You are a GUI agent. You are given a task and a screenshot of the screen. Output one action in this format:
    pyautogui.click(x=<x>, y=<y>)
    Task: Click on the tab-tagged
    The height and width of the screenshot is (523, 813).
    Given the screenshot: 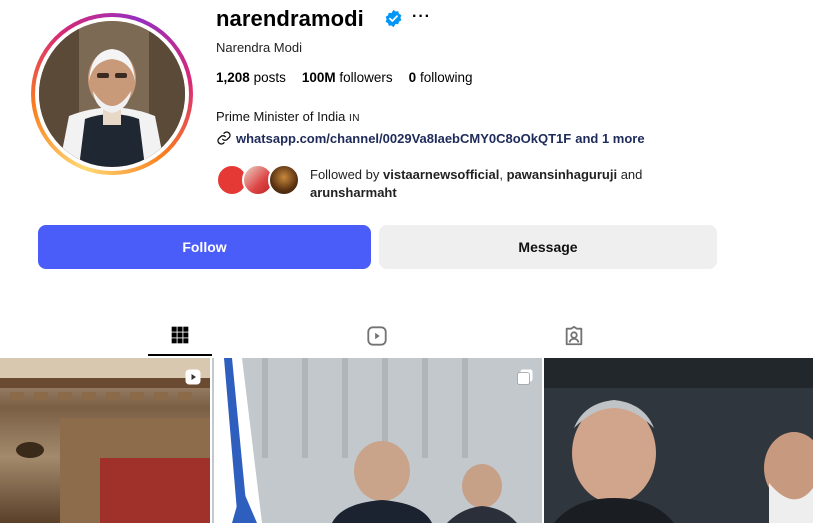 What is the action you would take?
    pyautogui.click(x=574, y=336)
    